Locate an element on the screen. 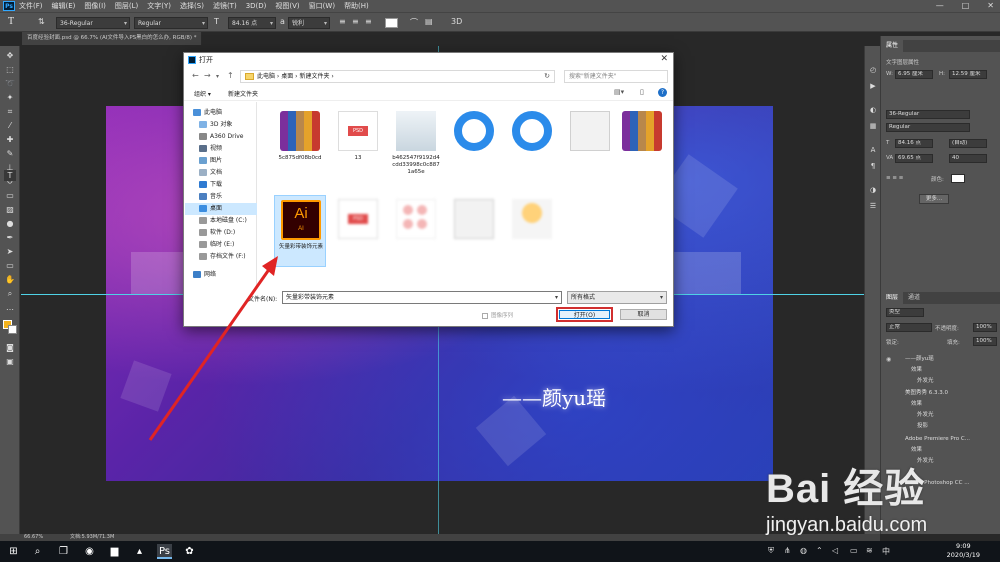 The height and width of the screenshot is (562, 1000). tab-channels: 通道 is located at coordinates (914, 298).